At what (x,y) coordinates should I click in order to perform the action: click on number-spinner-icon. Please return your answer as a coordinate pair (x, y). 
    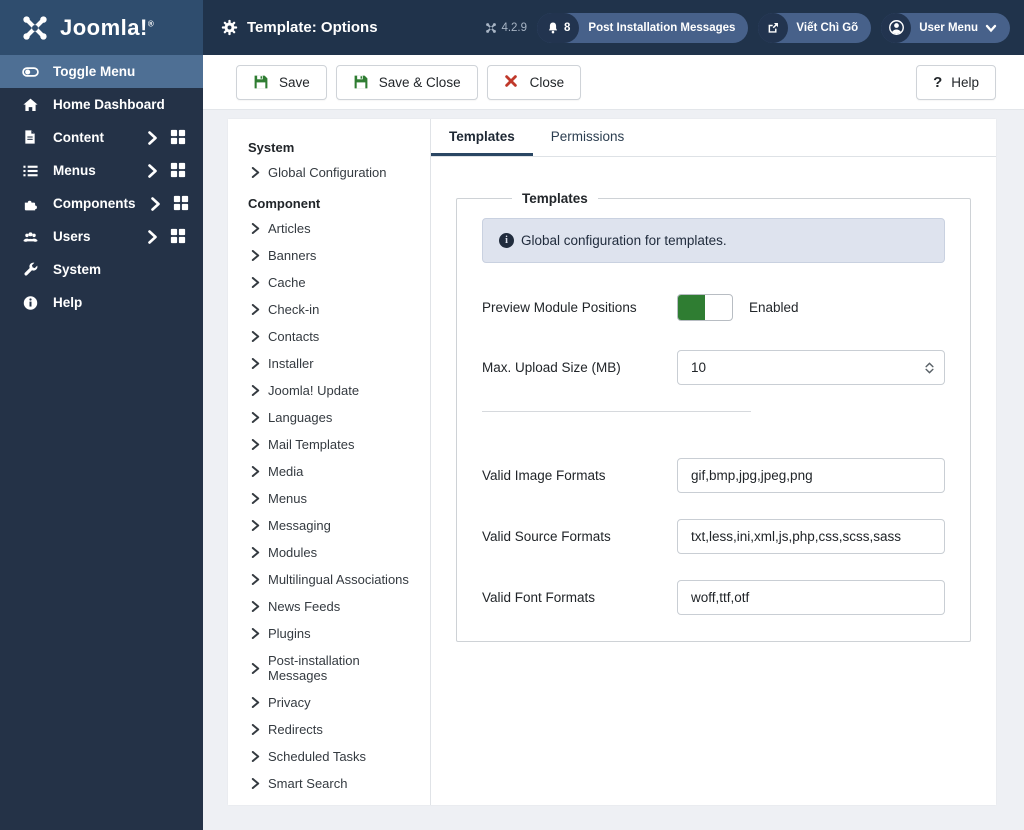
    Looking at the image, I should click on (929, 367).